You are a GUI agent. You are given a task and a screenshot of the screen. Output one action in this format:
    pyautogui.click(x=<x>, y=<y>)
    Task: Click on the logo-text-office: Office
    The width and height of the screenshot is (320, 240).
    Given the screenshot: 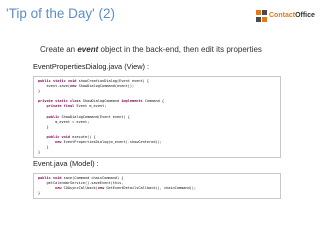 What is the action you would take?
    pyautogui.click(x=305, y=15)
    